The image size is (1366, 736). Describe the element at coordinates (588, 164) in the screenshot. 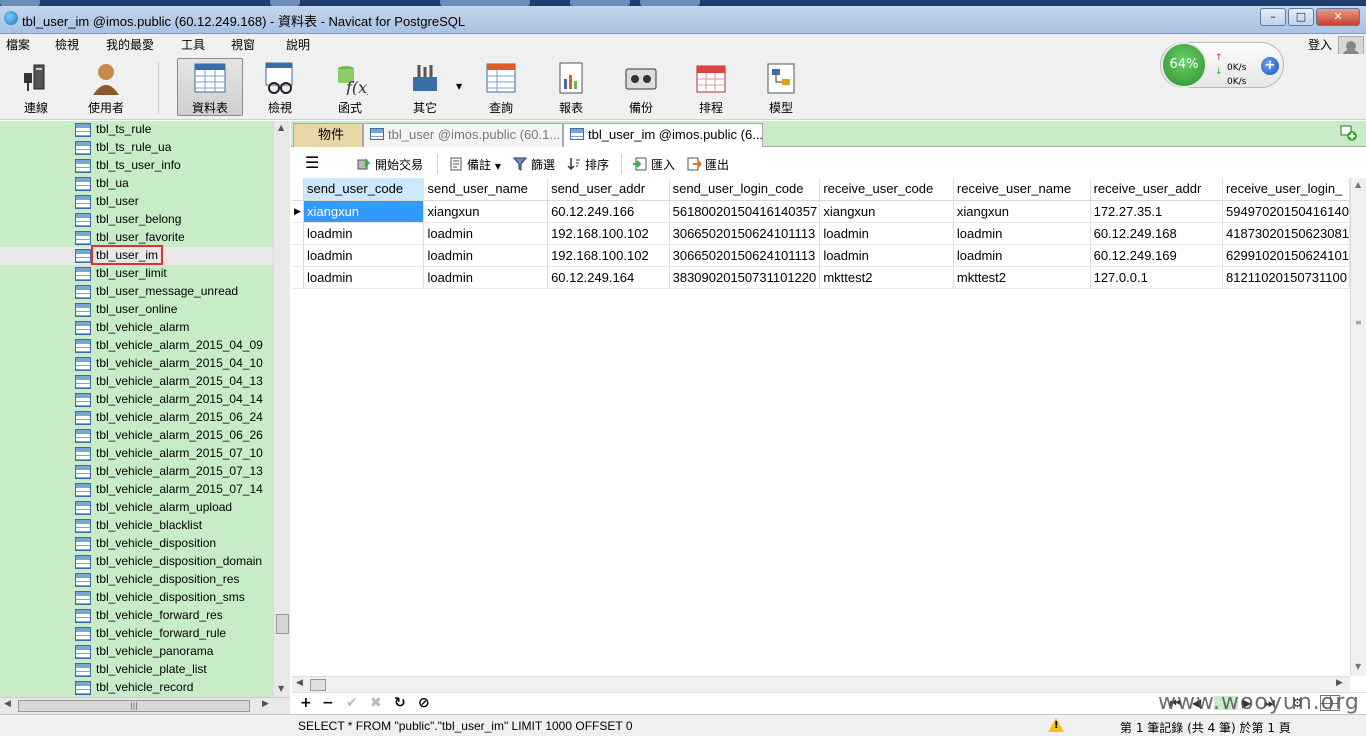

I see `sort-button: 排序` at that location.